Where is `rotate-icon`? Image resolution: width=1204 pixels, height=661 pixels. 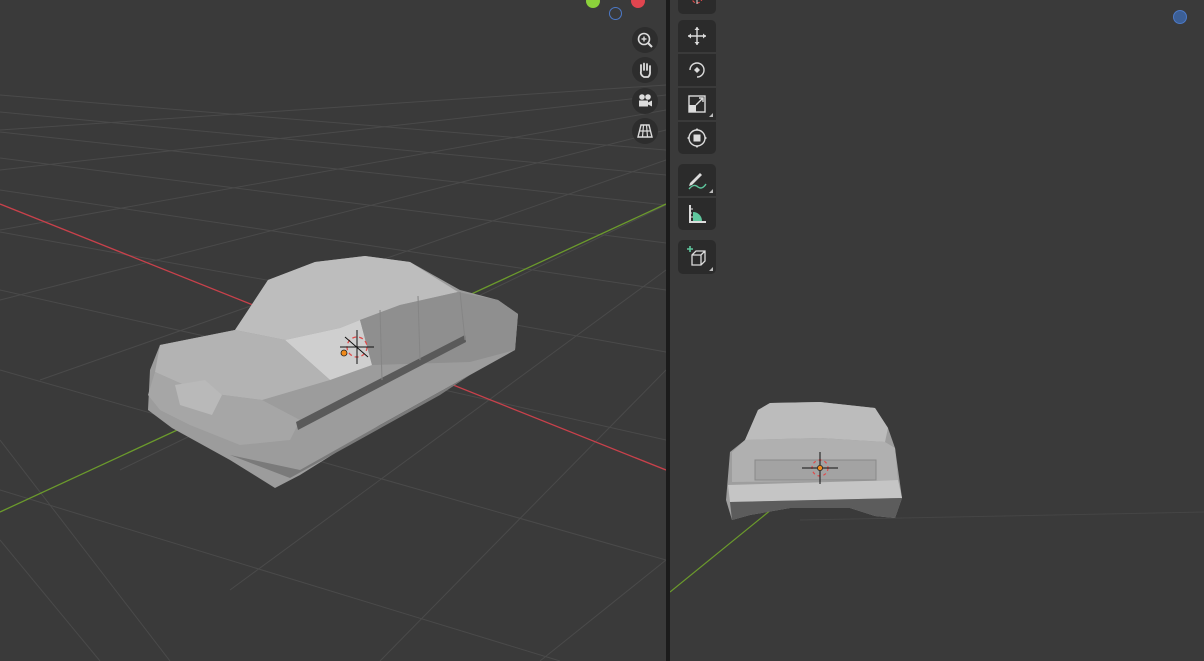
rotate-icon is located at coordinates (697, 70).